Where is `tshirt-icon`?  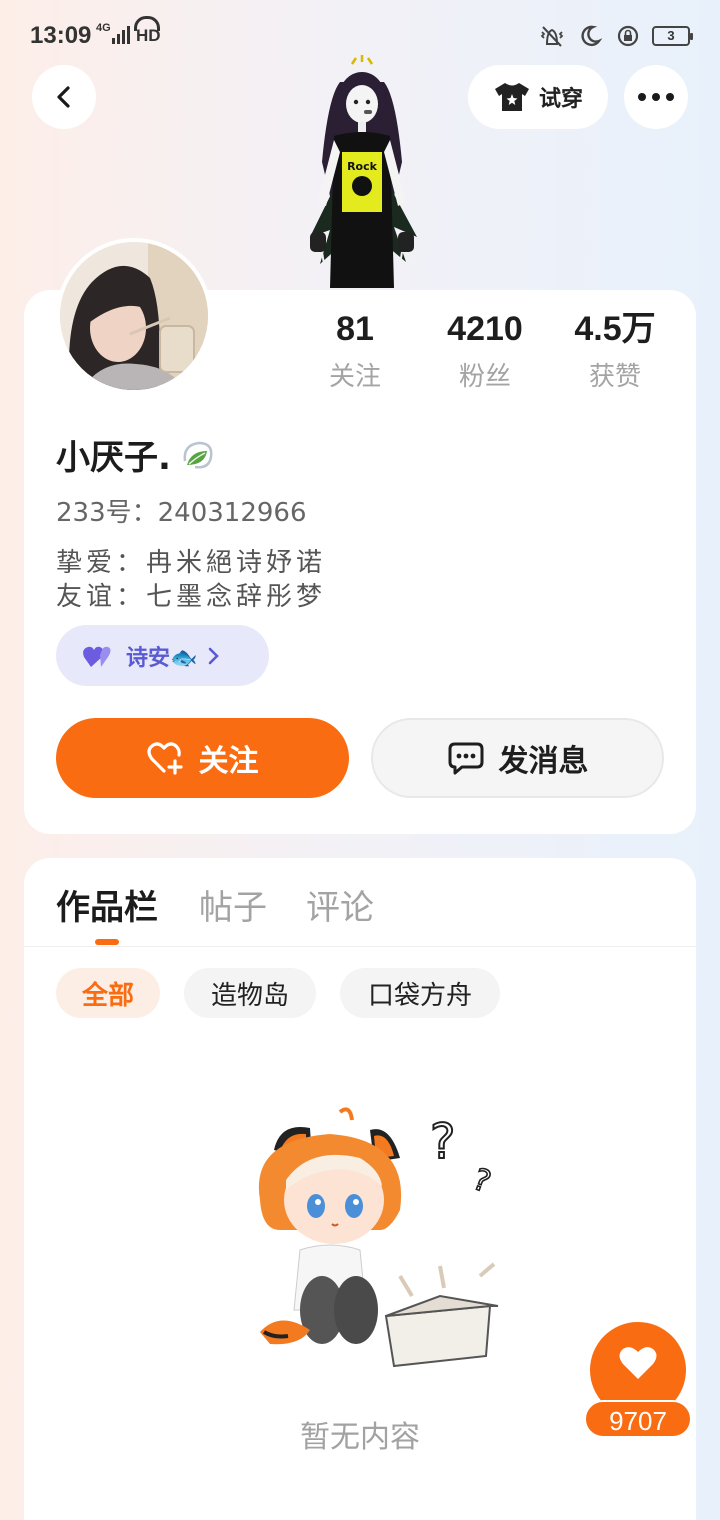 tshirt-icon is located at coordinates (511, 97).